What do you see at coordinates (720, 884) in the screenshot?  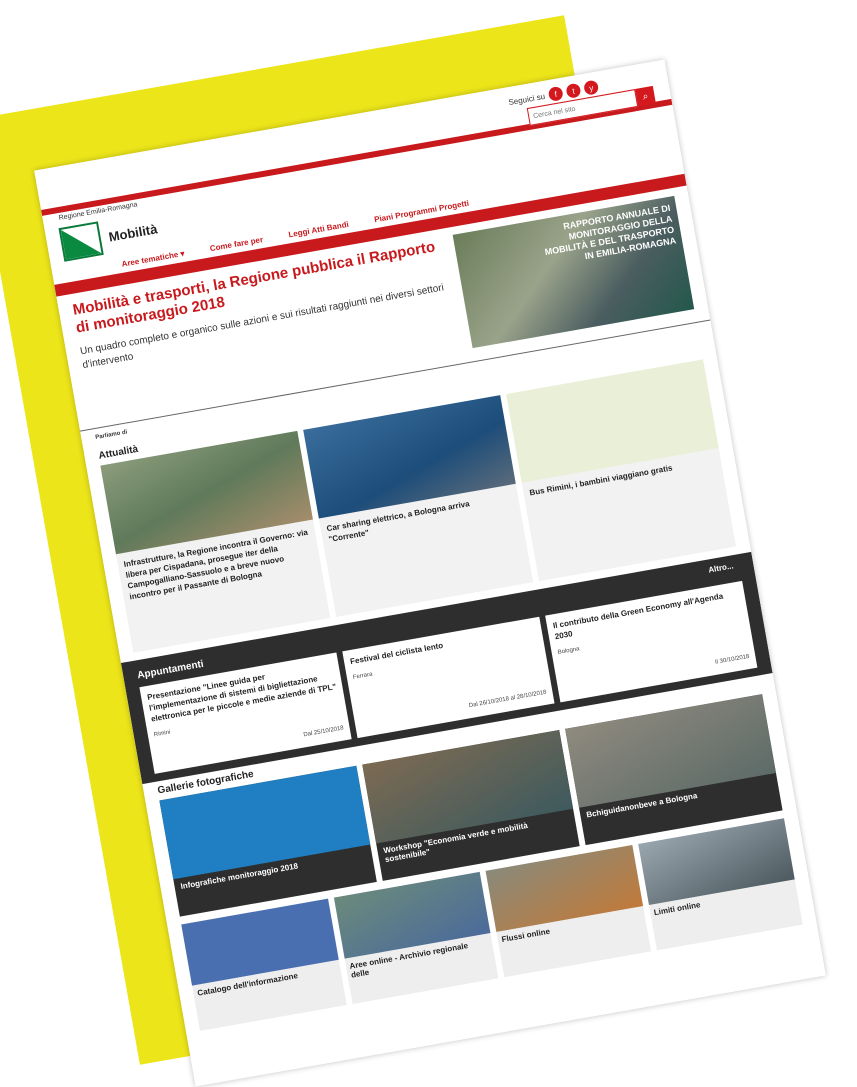 I see `service-tile: Limiti online` at bounding box center [720, 884].